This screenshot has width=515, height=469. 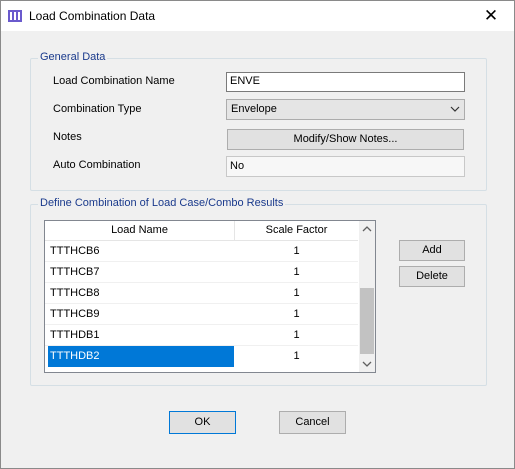 What do you see at coordinates (367, 229) in the screenshot?
I see `scroll-up-icon` at bounding box center [367, 229].